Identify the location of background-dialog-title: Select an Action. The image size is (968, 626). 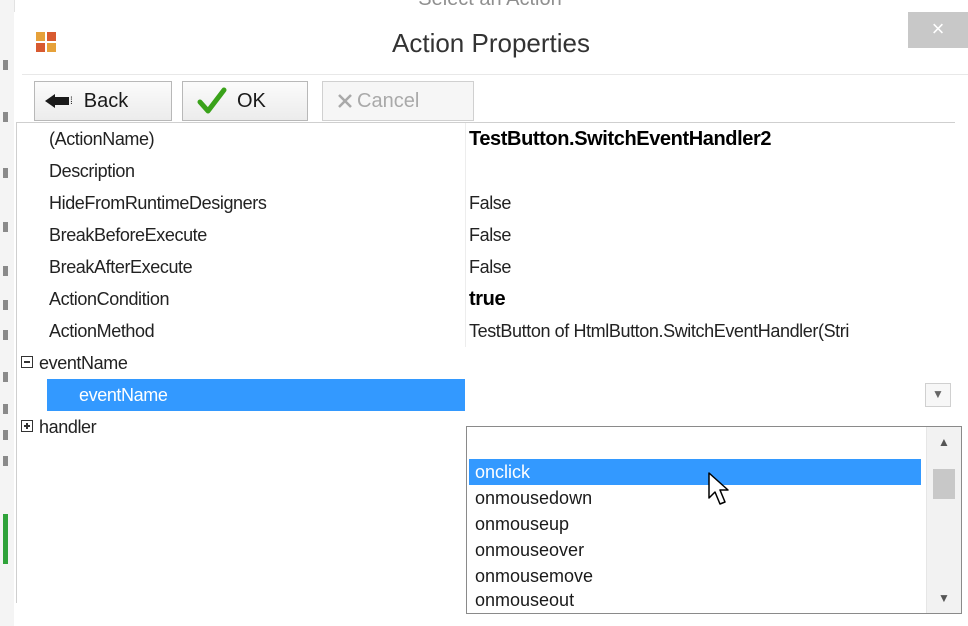
(490, 5).